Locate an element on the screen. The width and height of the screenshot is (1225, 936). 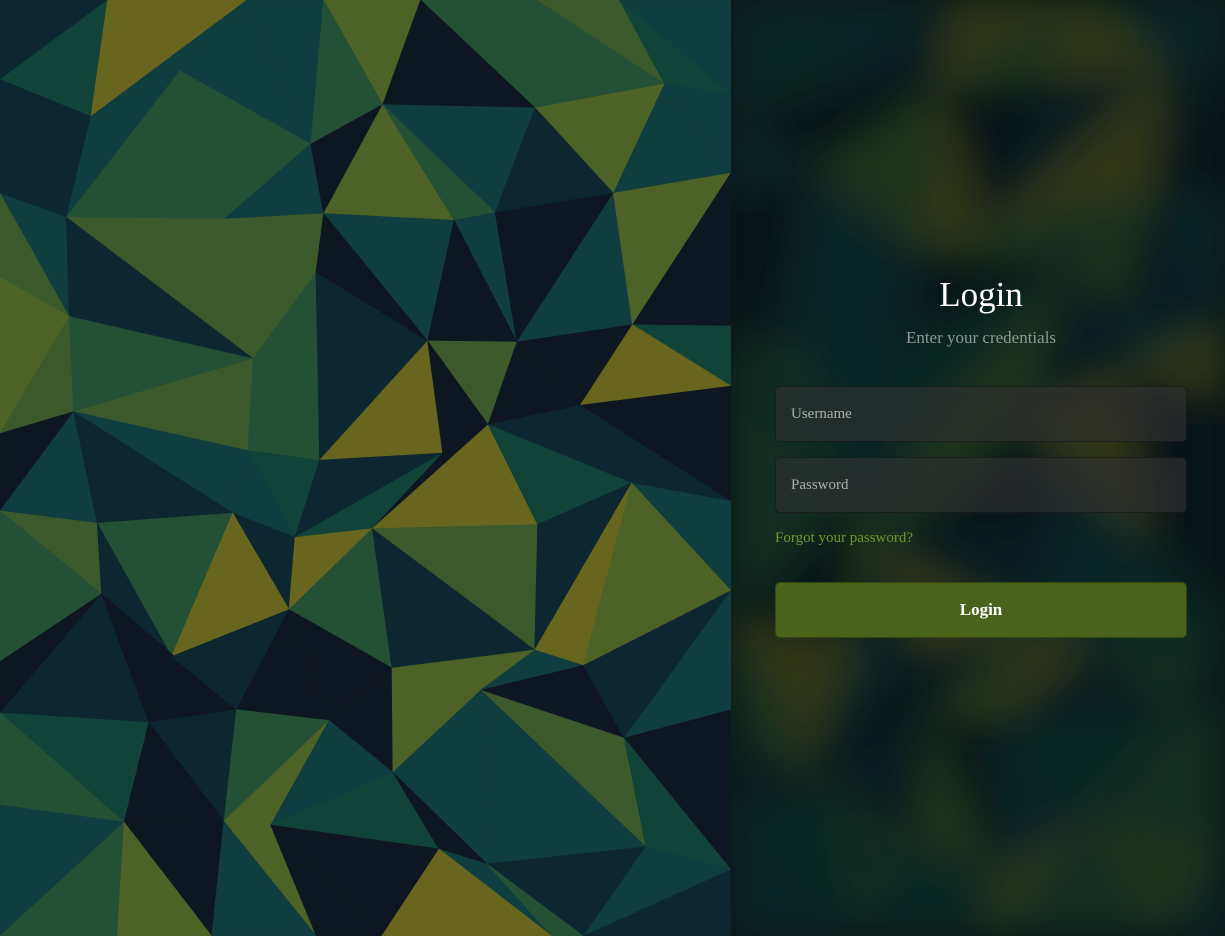
login-title: Login is located at coordinates (981, 294).